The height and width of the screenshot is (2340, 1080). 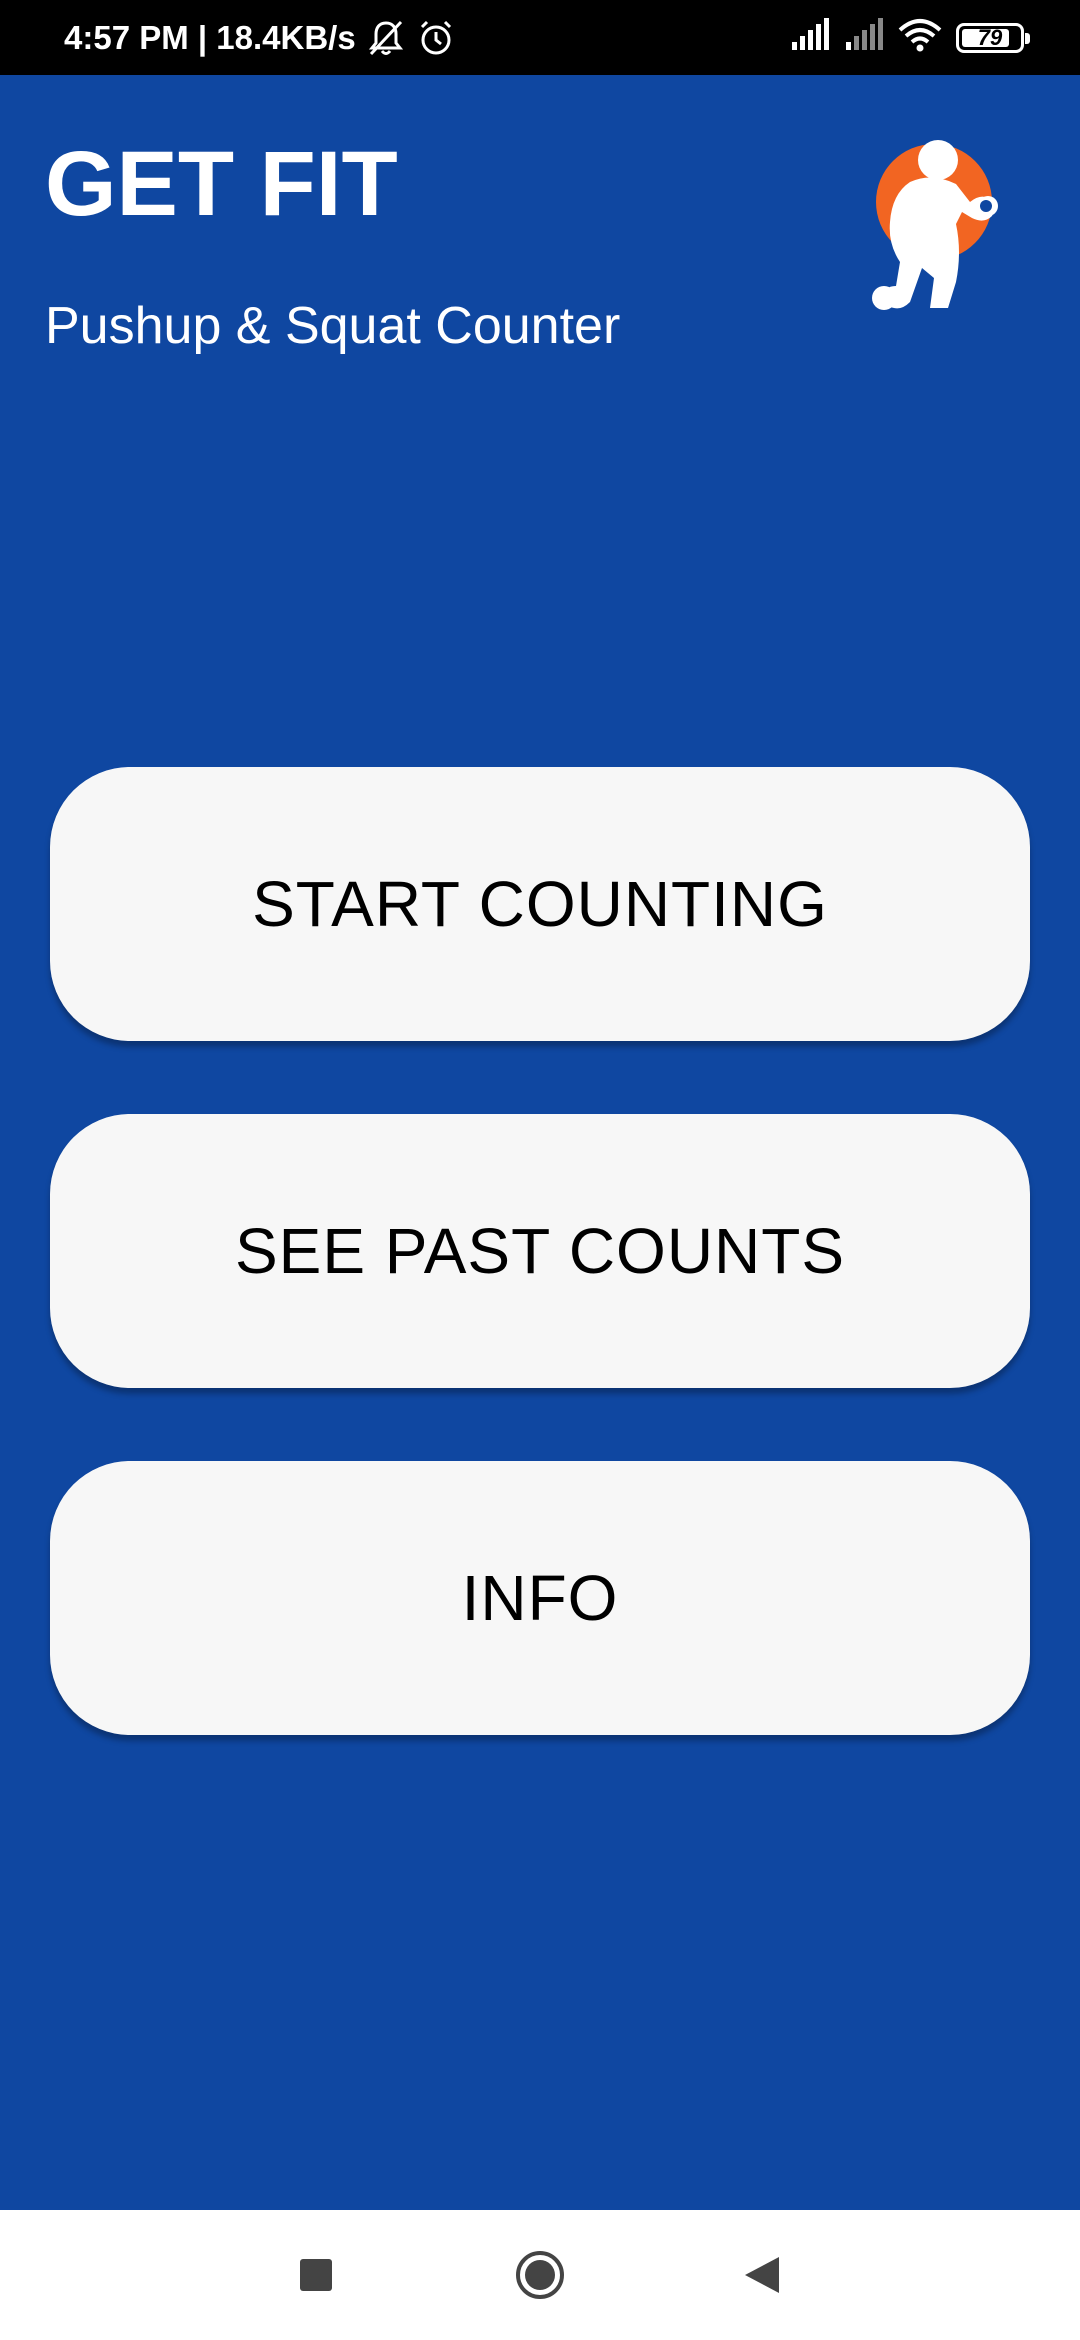 I want to click on battery-icon: 79, so click(x=993, y=37).